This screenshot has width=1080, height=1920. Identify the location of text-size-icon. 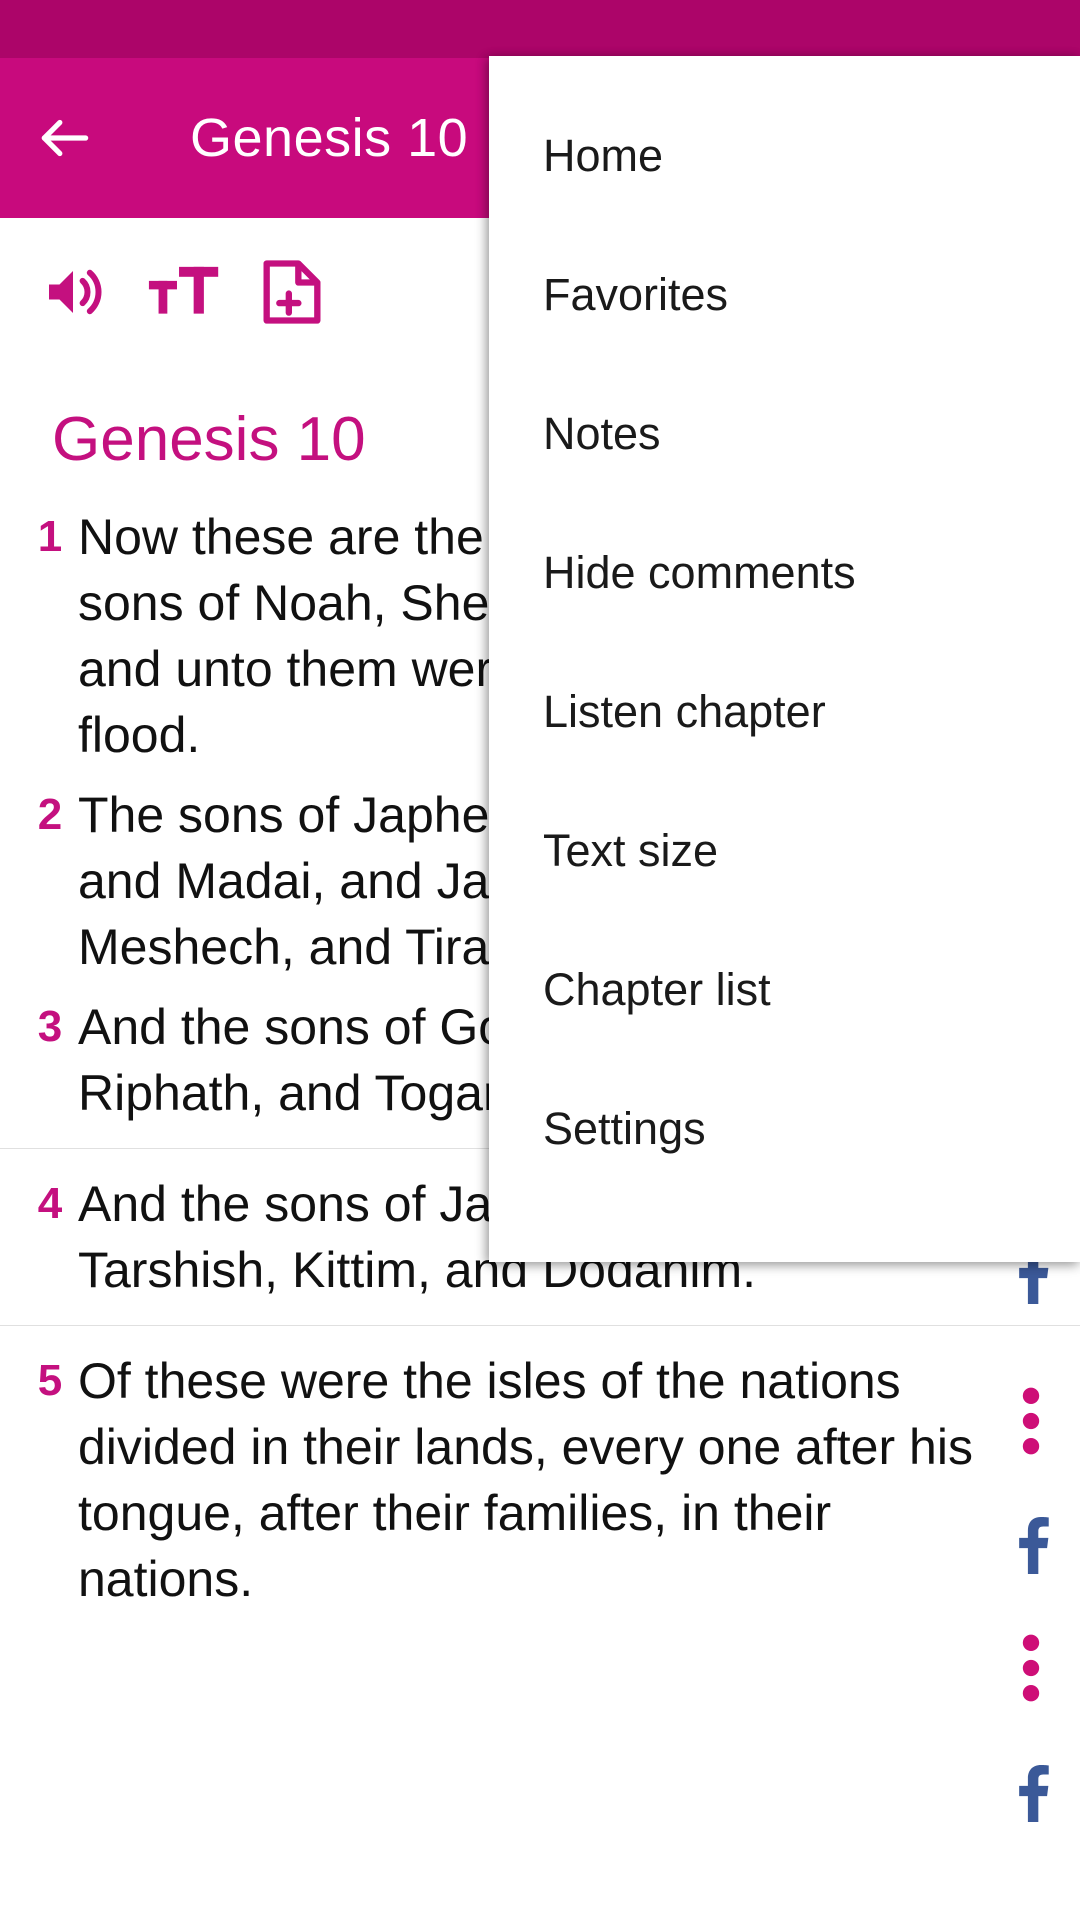
(184, 292).